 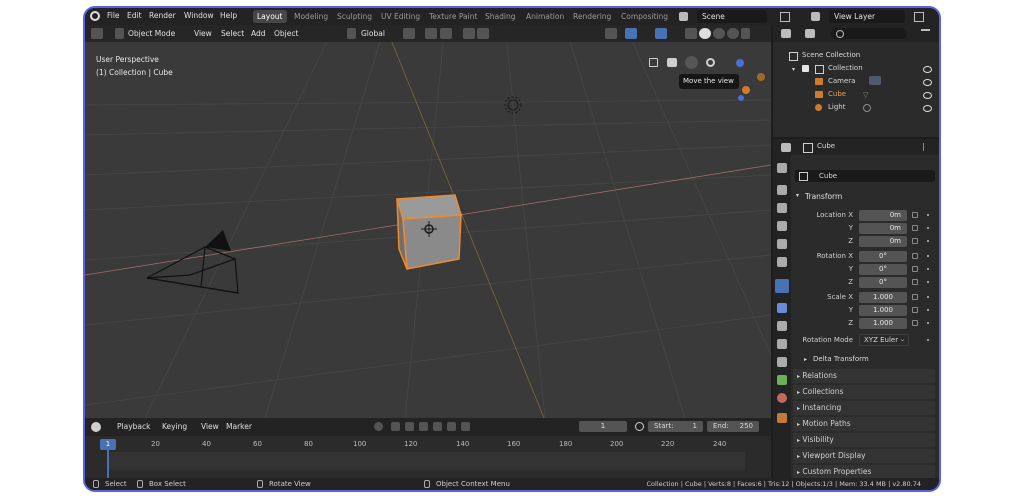 What do you see at coordinates (437, 426) in the screenshot?
I see `play-button` at bounding box center [437, 426].